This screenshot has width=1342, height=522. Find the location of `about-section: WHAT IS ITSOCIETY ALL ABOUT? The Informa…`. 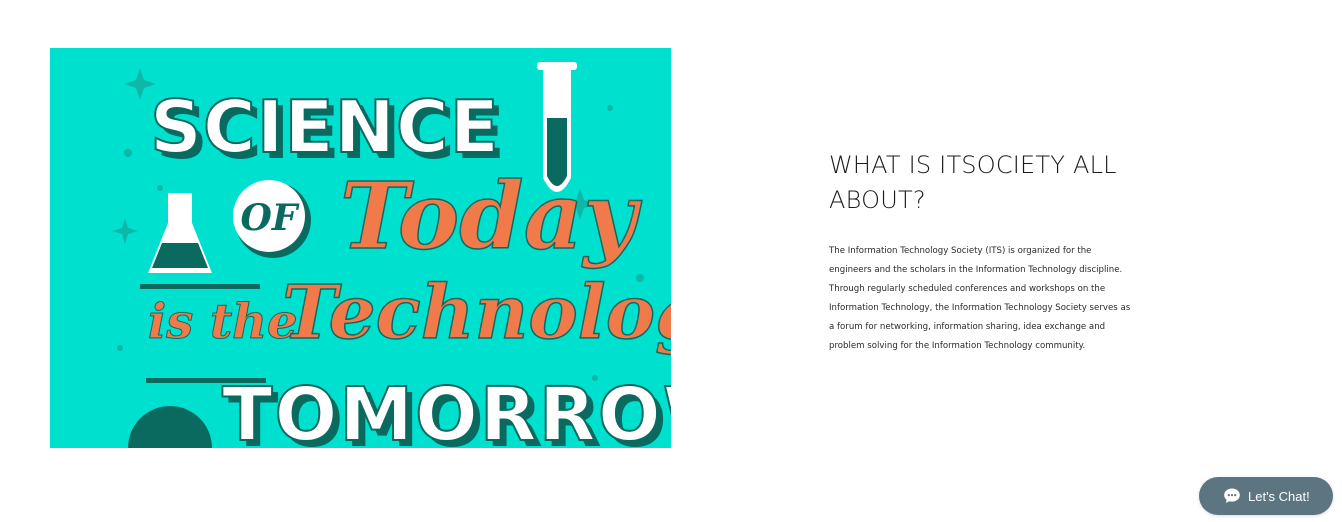

about-section: WHAT IS ITSOCIETY ALL ABOUT? The Informa… is located at coordinates (989, 252).